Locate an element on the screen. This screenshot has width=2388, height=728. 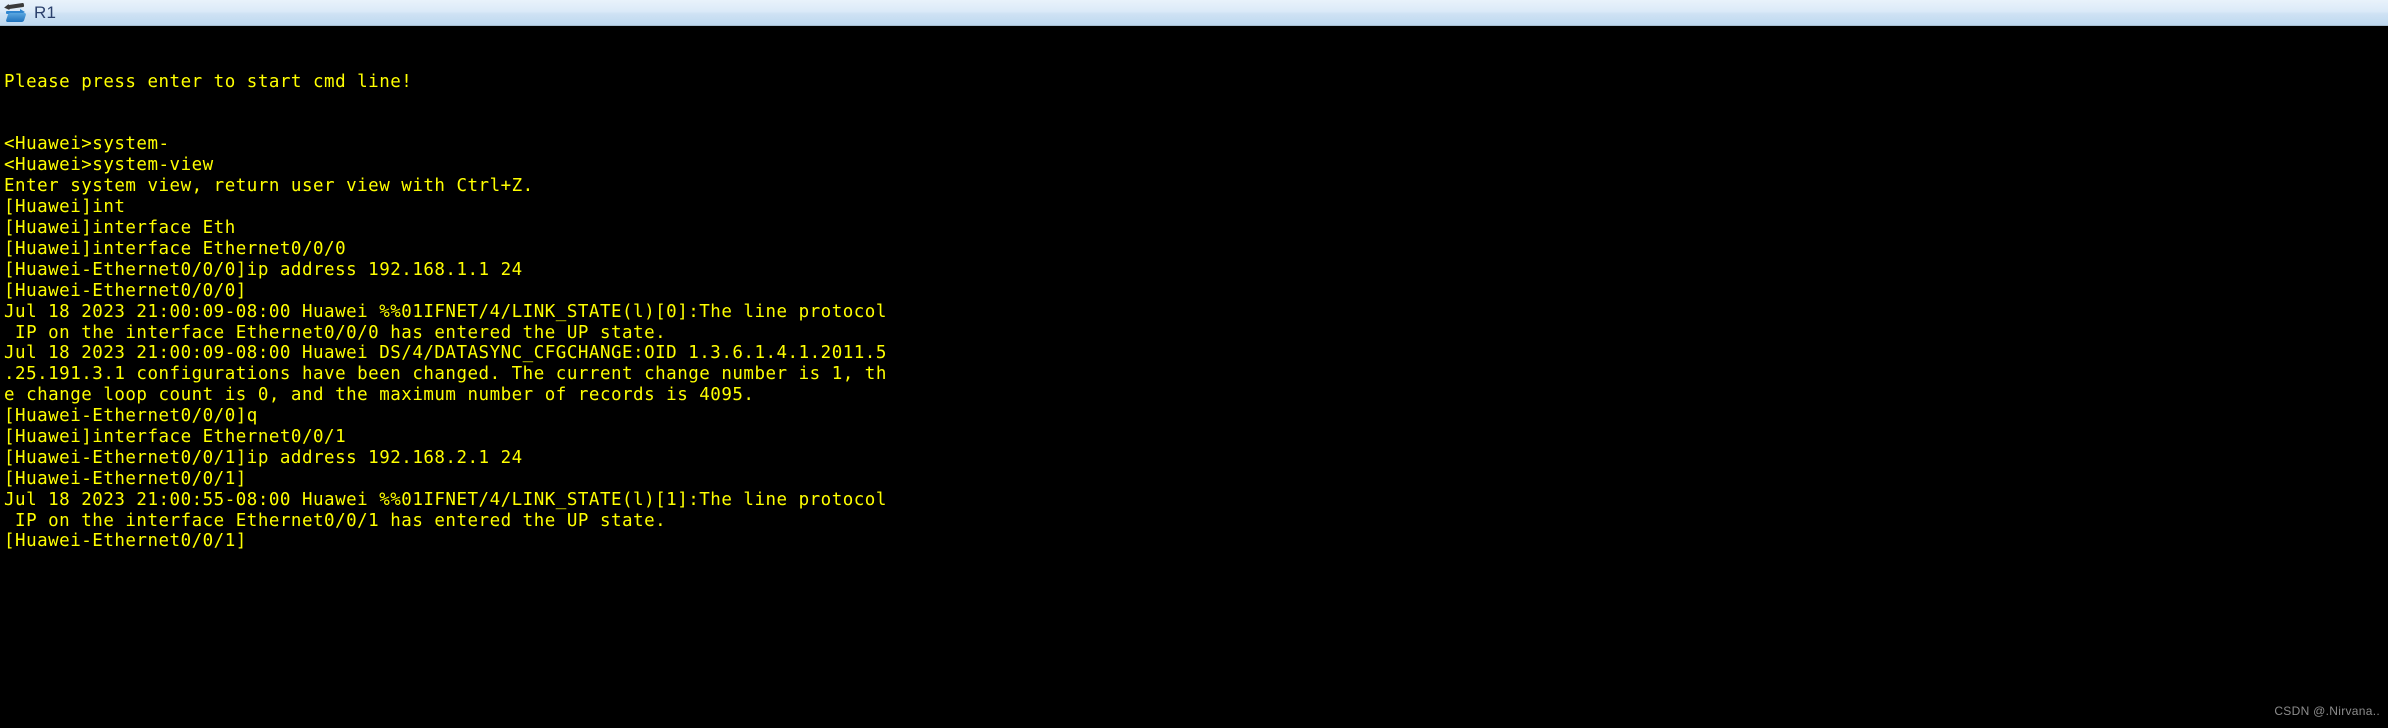
terminal-line: [Huawei-Ethernet0/0/0]q is located at coordinates (131, 416).